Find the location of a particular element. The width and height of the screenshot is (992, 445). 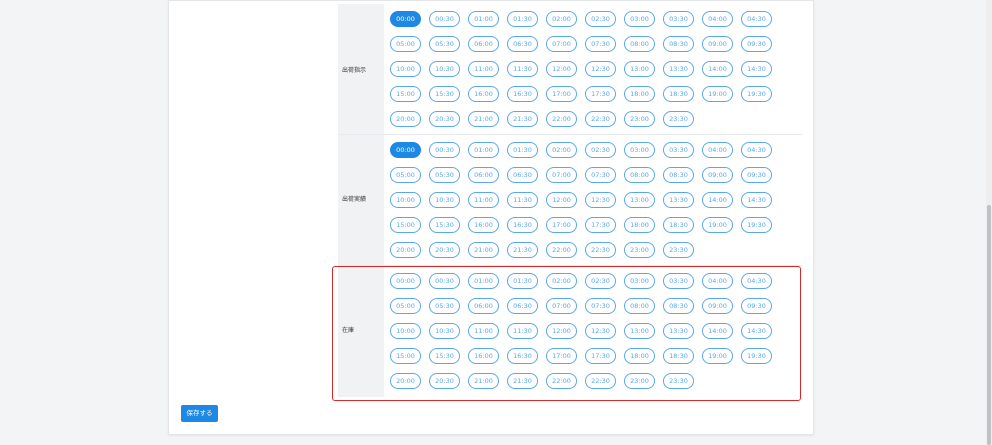

time-chip: 10:00 is located at coordinates (405, 200).